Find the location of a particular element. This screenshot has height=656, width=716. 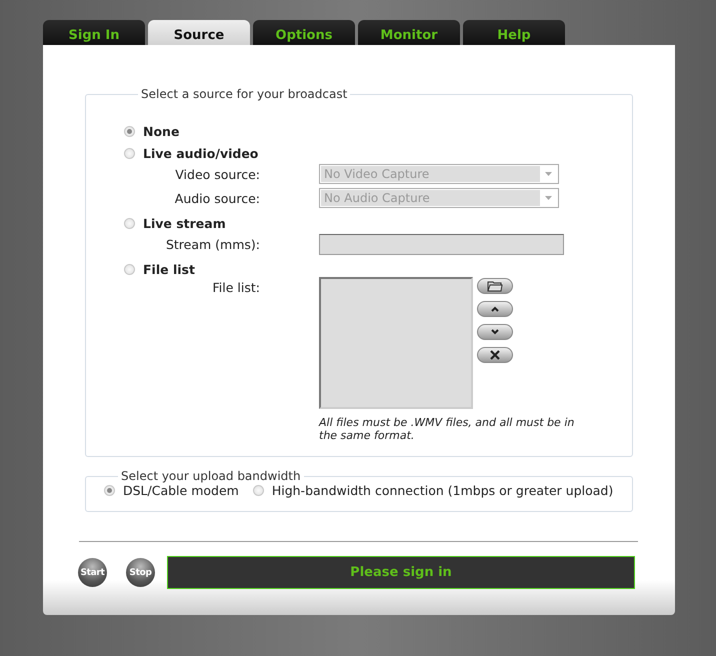

move-up-button is located at coordinates (495, 309).